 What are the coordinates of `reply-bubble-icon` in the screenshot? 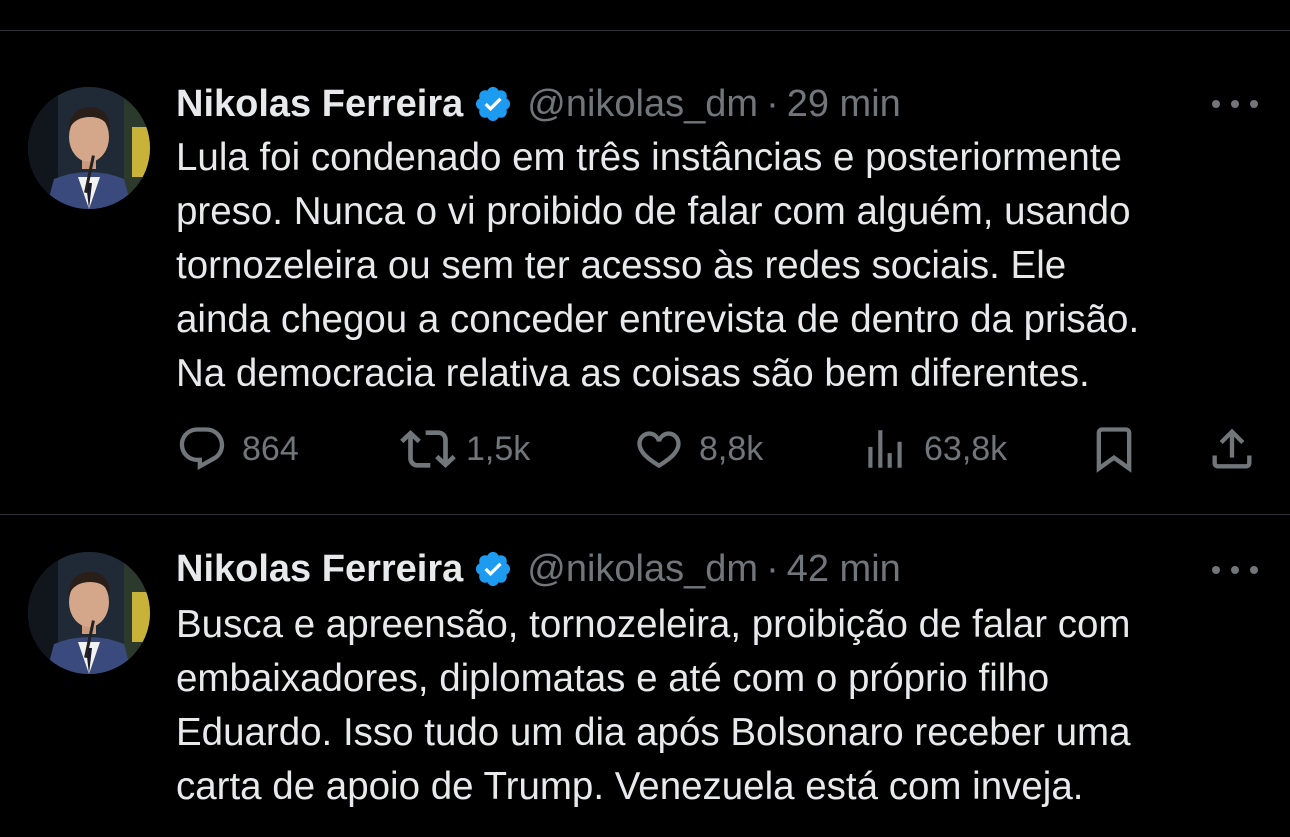 It's located at (202, 448).